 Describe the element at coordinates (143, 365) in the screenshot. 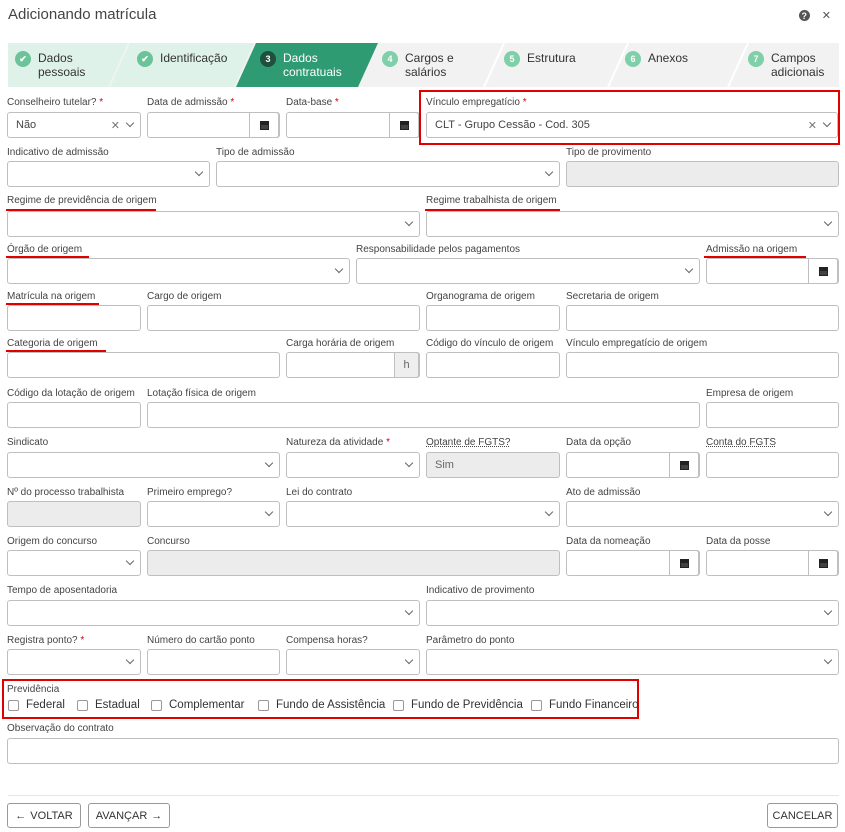

I see `categoria-origem-field` at that location.